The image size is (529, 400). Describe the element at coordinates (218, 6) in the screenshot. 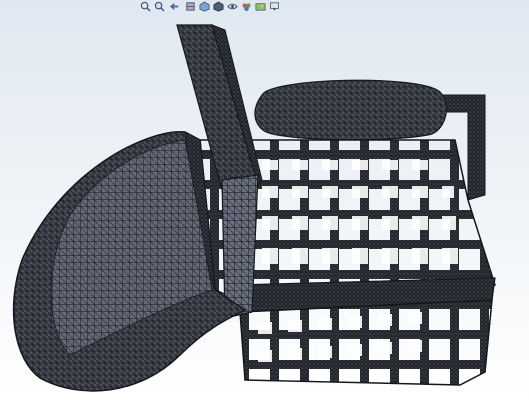

I see `display-style-icon` at that location.